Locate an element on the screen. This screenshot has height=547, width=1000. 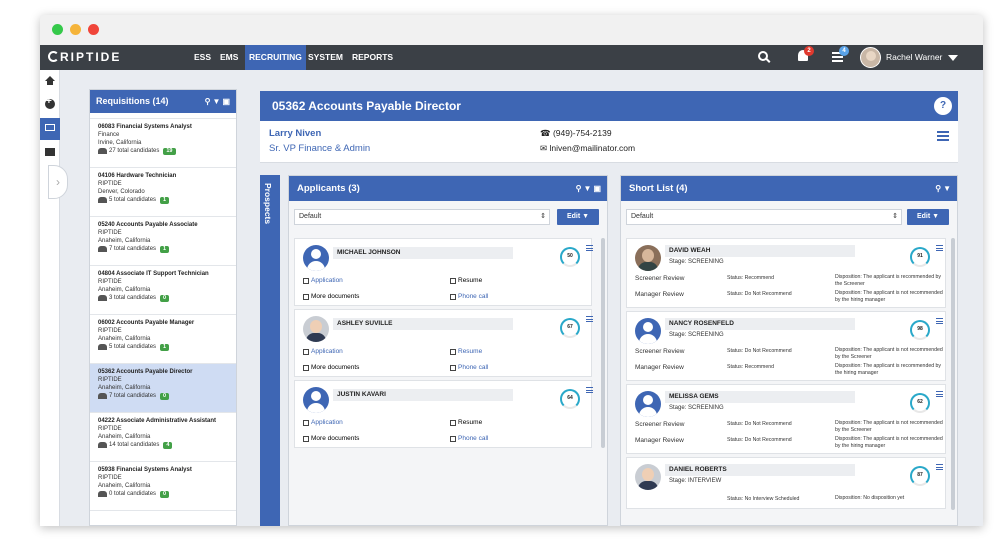
applicant-name: JUSTIN KAVARI is located at coordinates (423, 395).